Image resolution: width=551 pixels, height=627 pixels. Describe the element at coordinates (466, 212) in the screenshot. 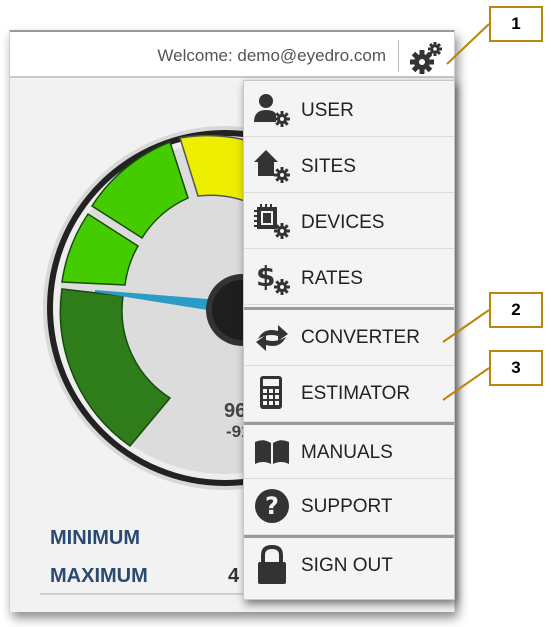

I see `callout-leader-lines` at that location.